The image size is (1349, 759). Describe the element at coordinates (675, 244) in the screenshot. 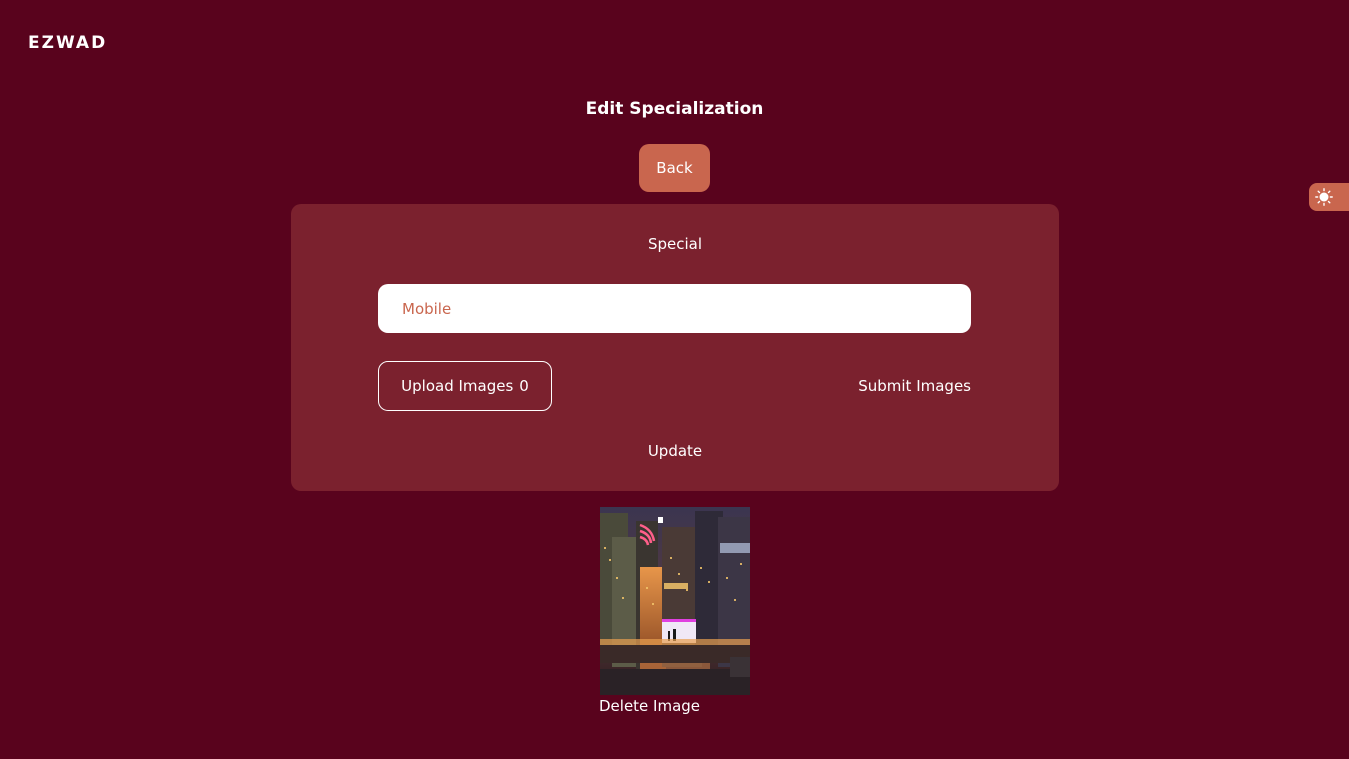

I see `section-label: Special` at that location.